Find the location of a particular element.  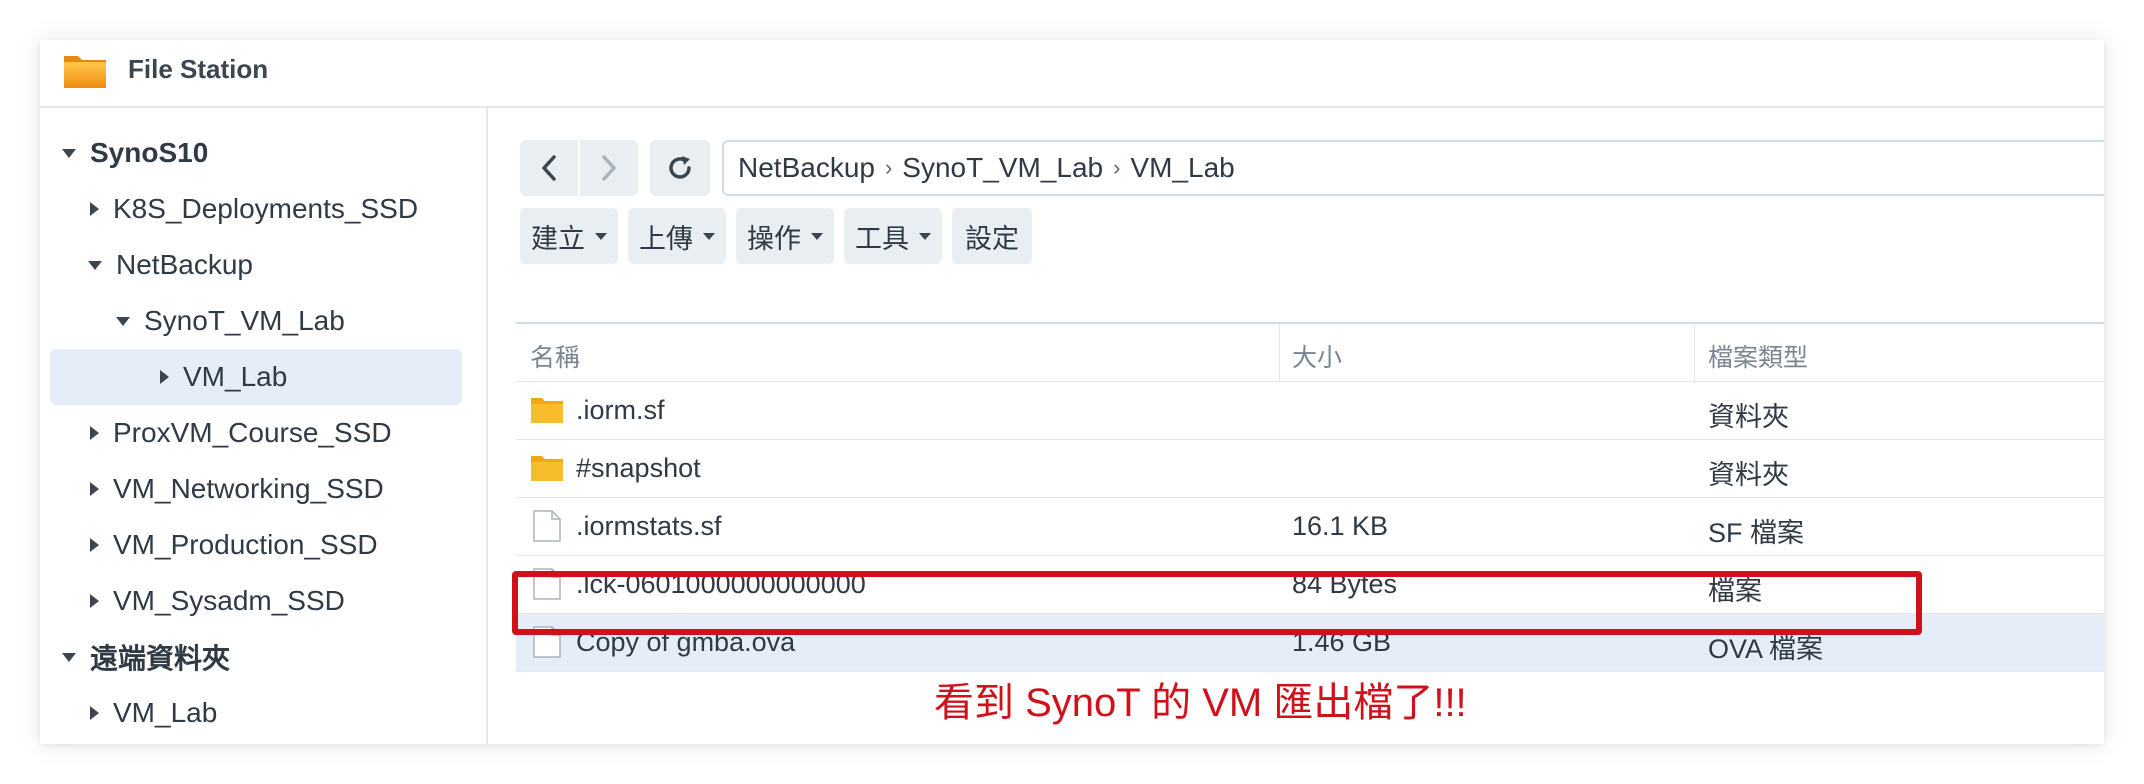

refresh-icon is located at coordinates (680, 167).